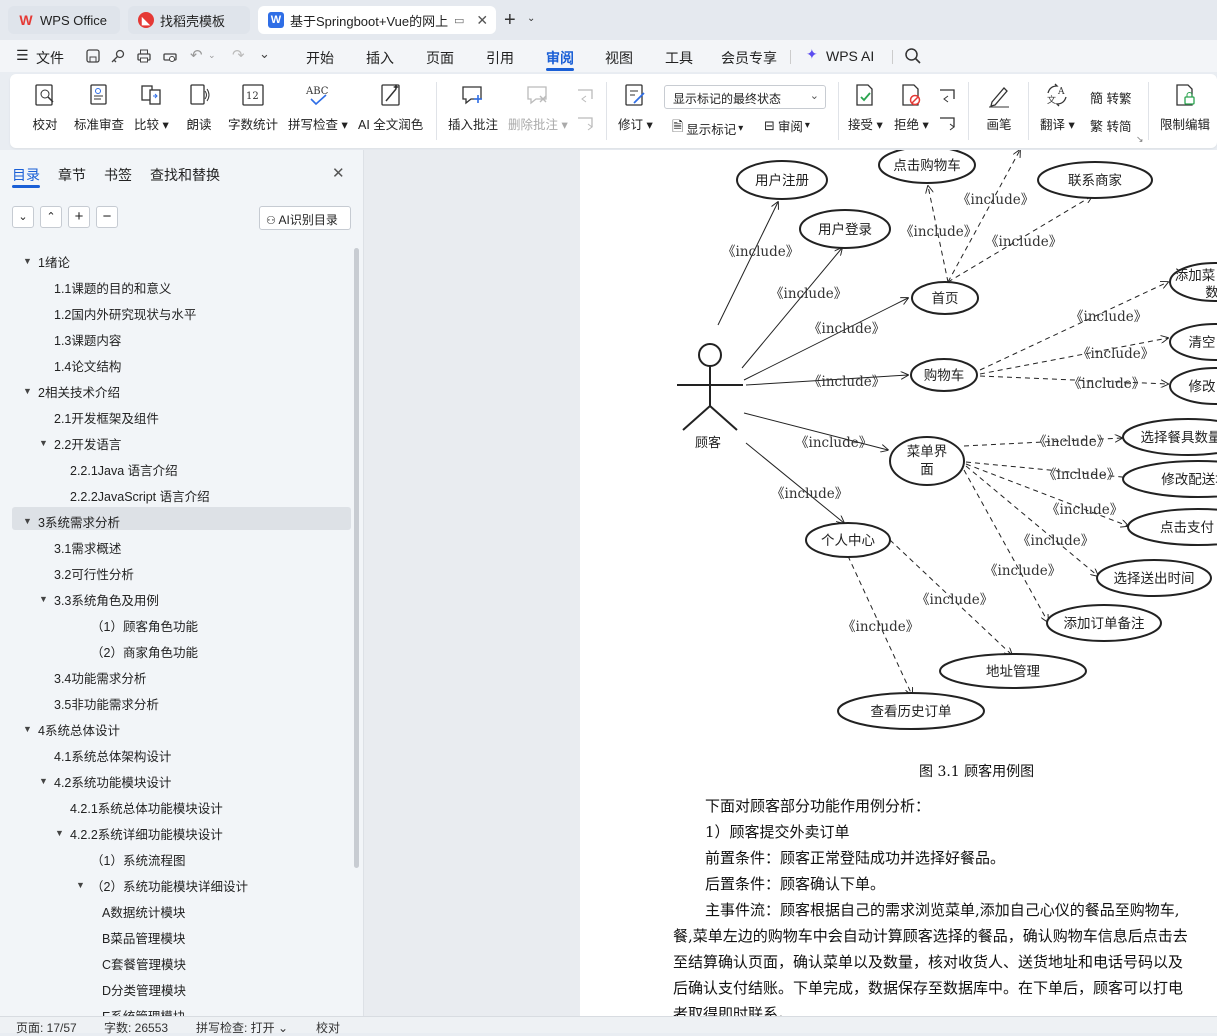 Image resolution: width=1217 pixels, height=1036 pixels. Describe the element at coordinates (865, 107) in the screenshot. I see `accept-button: 接受 ▾` at that location.